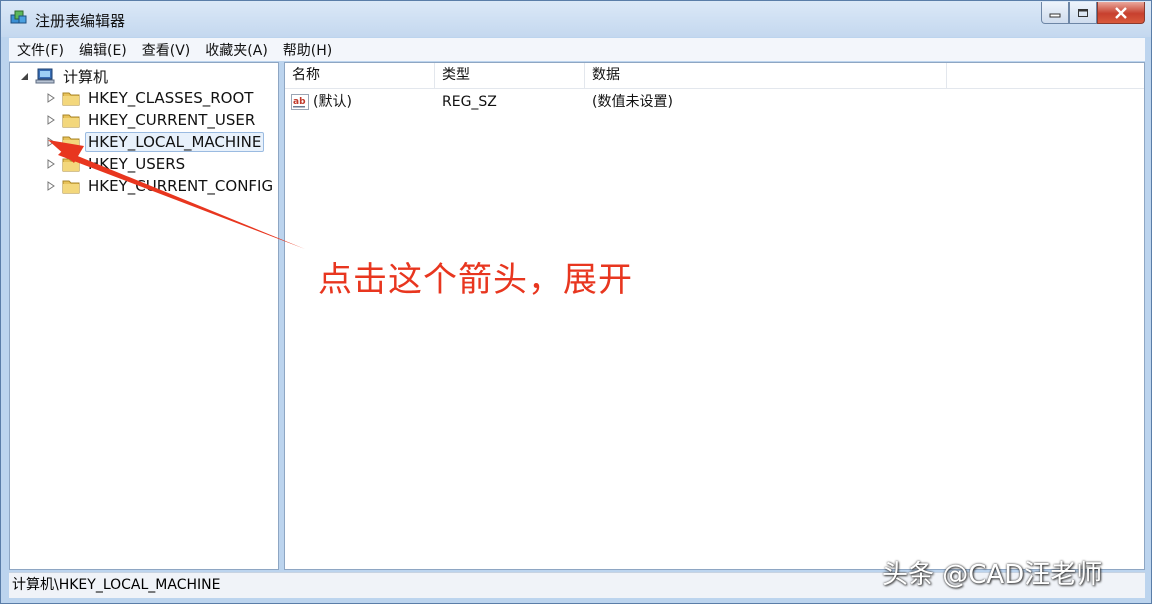 The image size is (1152, 604). What do you see at coordinates (475, 280) in the screenshot?
I see `annotation-text: 点击这个箭头，展开` at bounding box center [475, 280].